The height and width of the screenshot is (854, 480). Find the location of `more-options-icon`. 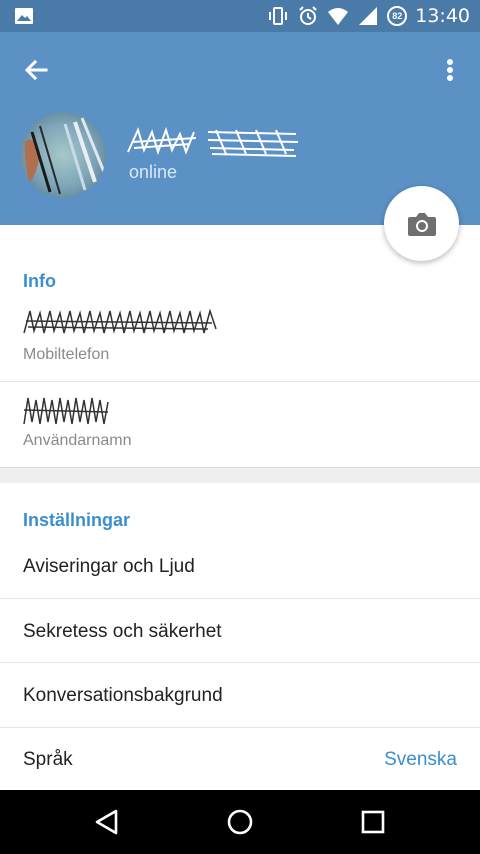

more-options-icon is located at coordinates (450, 70).